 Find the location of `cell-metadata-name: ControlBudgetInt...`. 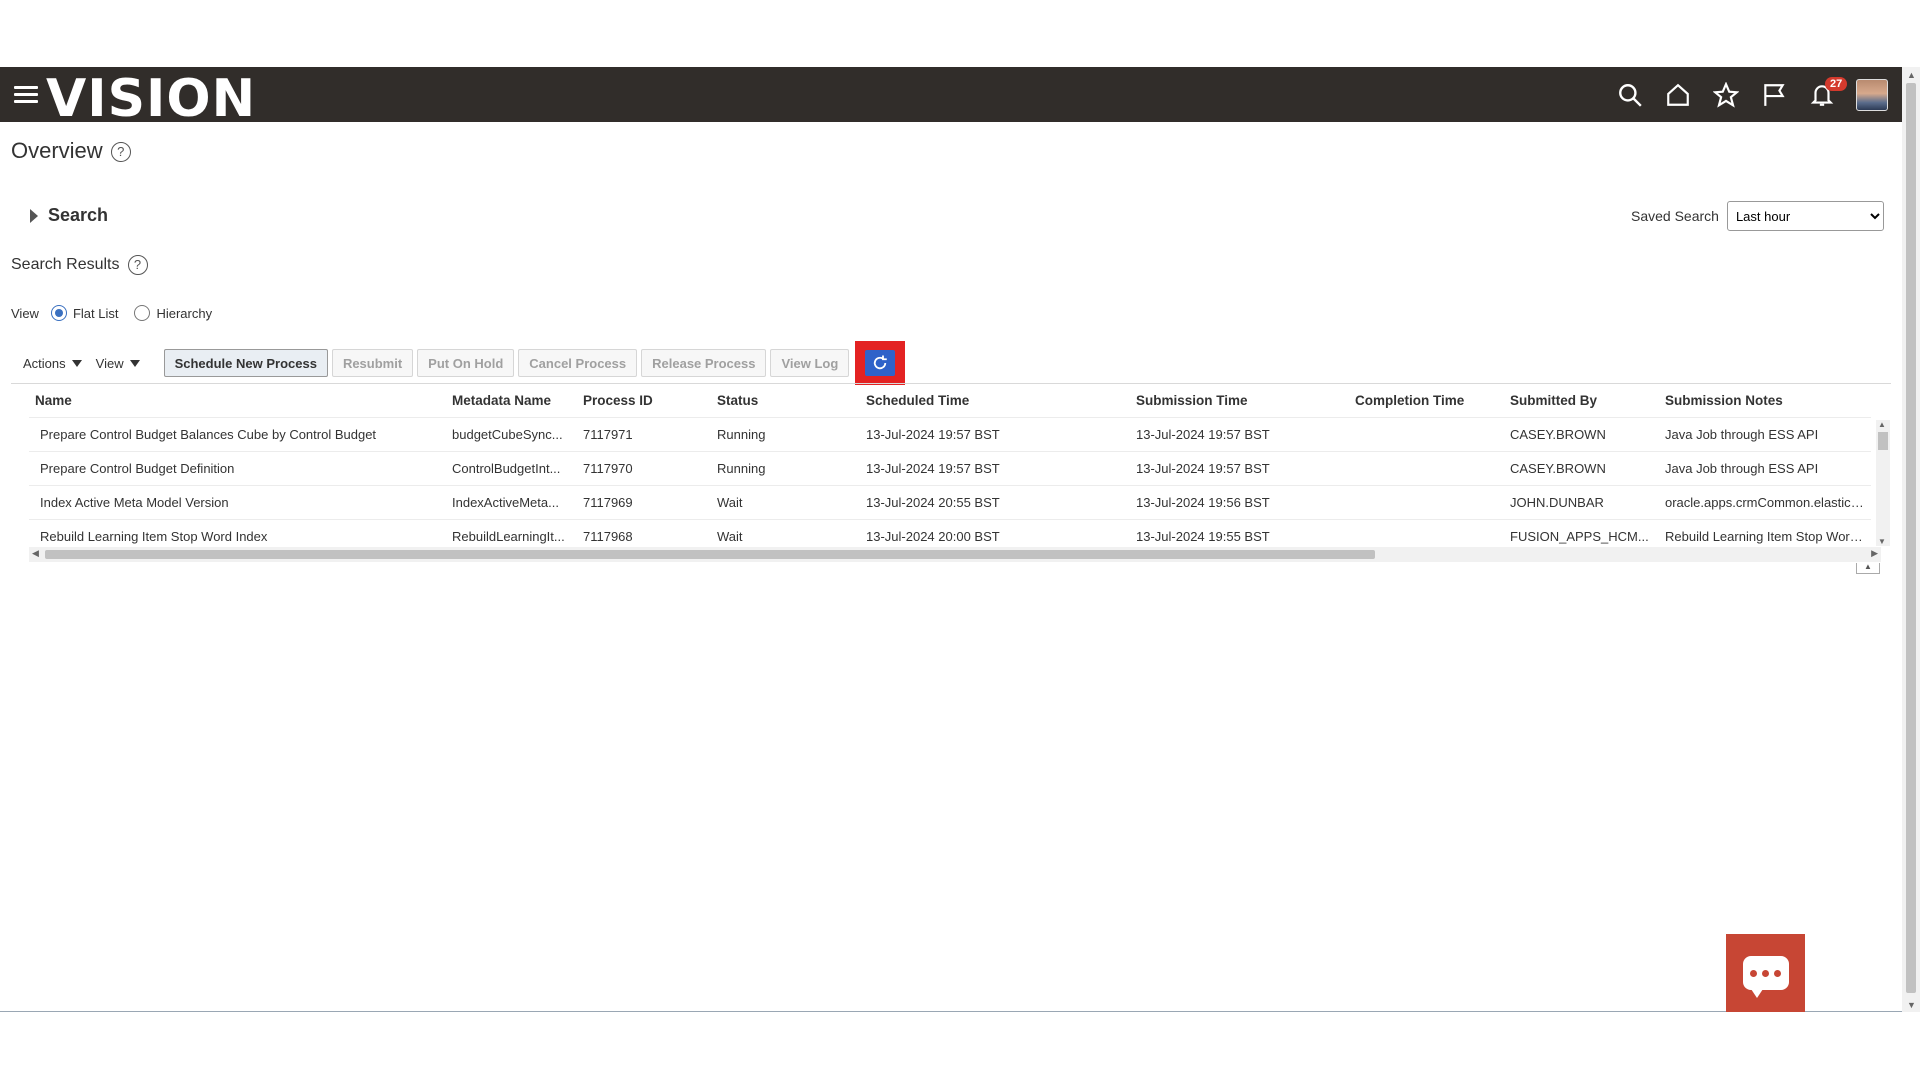

cell-metadata-name: ControlBudgetInt... is located at coordinates (511, 468).